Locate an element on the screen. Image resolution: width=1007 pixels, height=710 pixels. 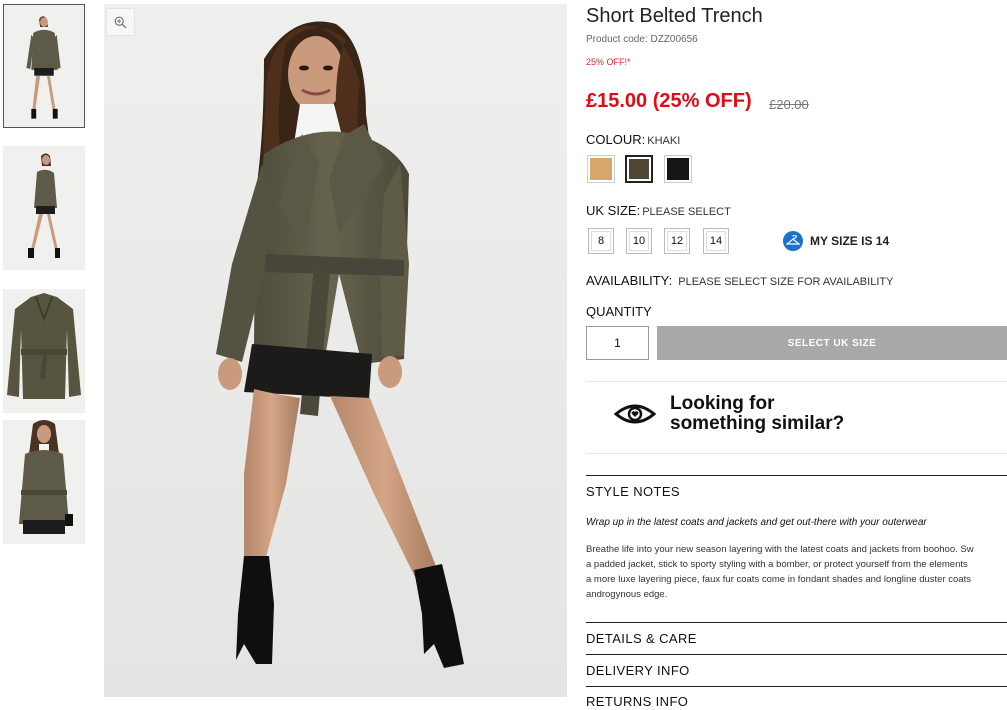
swatch-khaki is located at coordinates (639, 169).